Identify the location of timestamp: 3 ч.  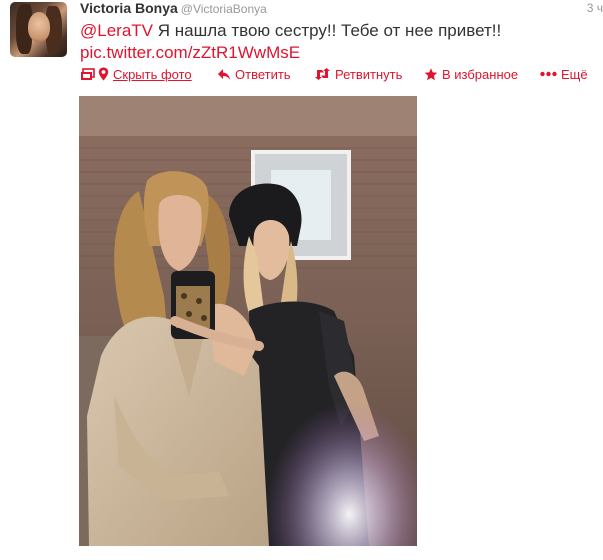
(595, 8).